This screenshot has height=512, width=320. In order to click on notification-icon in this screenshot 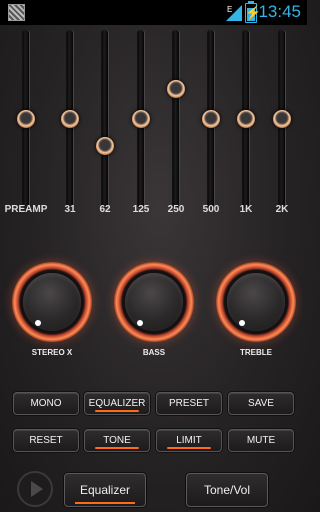, I will do `click(16, 12)`.